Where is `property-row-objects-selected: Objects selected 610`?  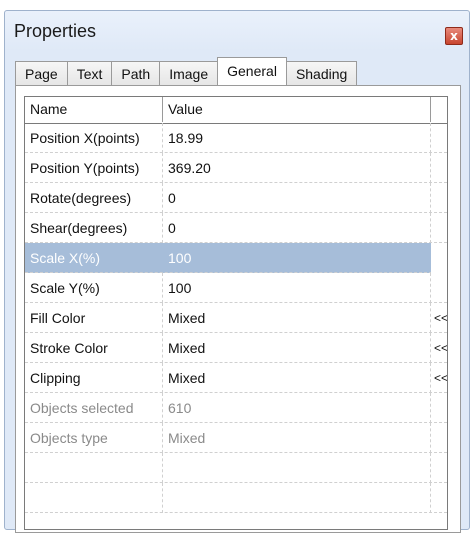
property-row-objects-selected: Objects selected 610 is located at coordinates (236, 408).